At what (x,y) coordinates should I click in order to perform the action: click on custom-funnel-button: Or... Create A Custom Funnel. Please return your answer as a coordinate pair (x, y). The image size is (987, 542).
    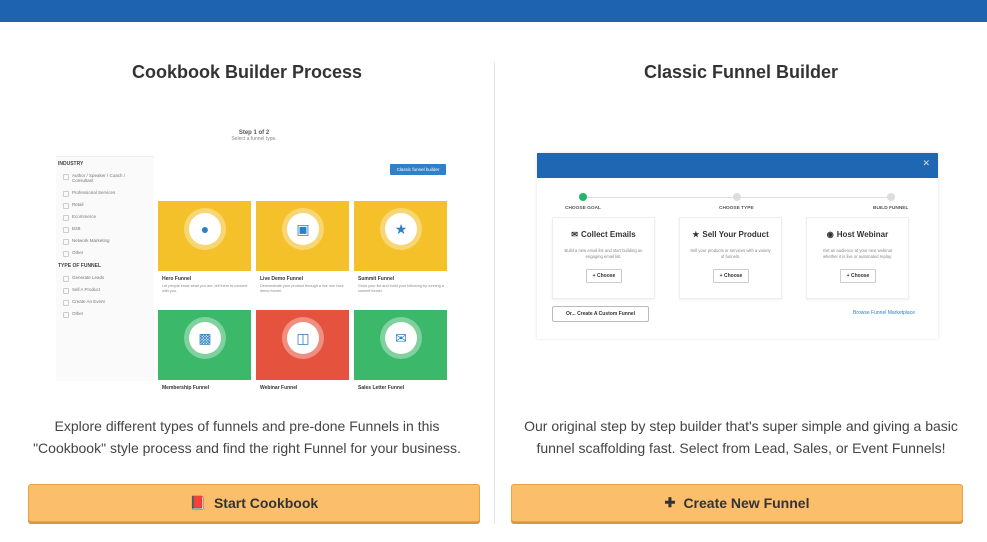
    Looking at the image, I should click on (600, 314).